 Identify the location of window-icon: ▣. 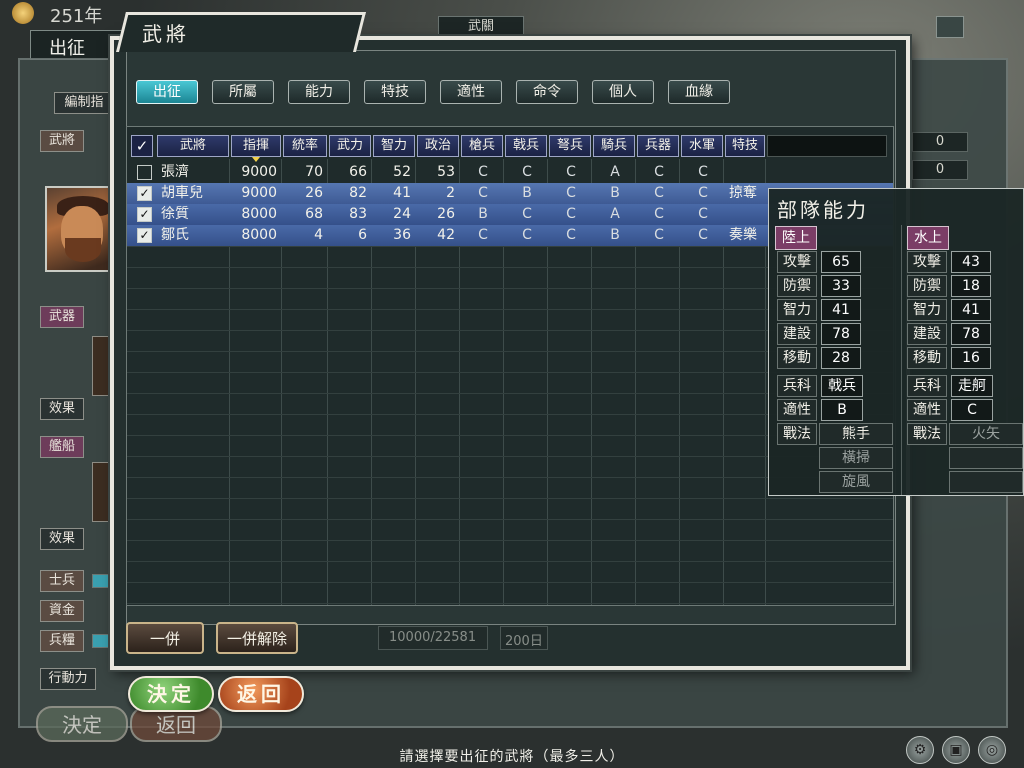
(956, 750).